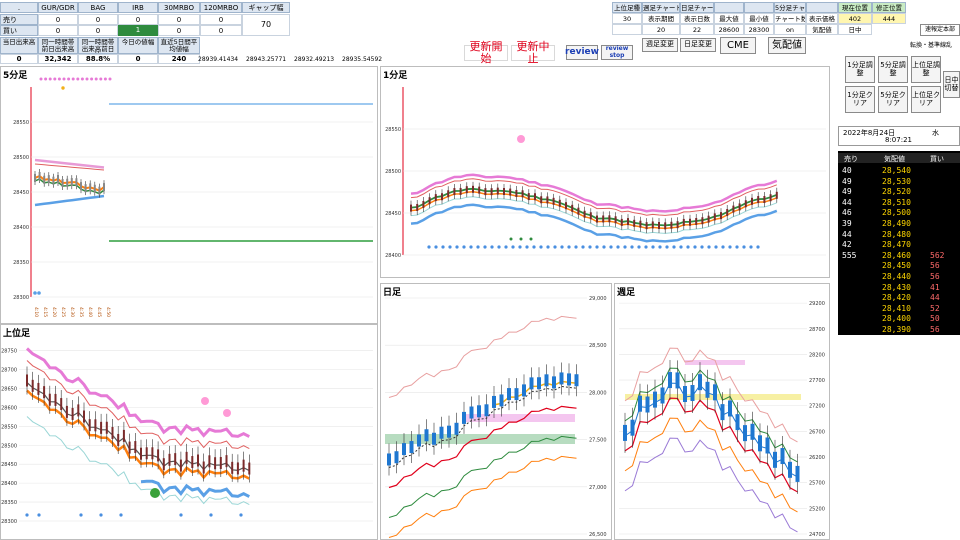 This screenshot has width=960, height=540. What do you see at coordinates (738, 45) in the screenshot?
I see `cme-button: CME` at bounding box center [738, 45].